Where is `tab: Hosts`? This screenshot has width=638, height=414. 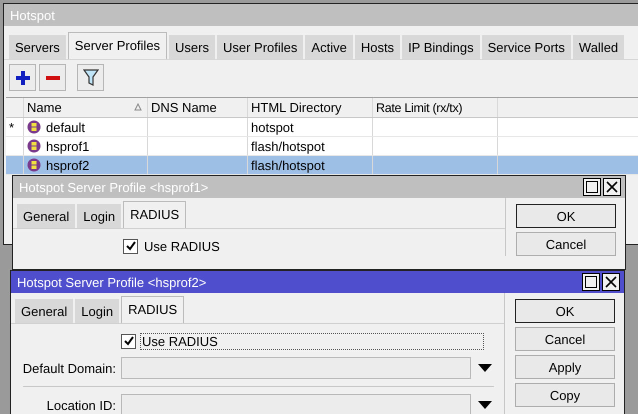 tab: Hosts is located at coordinates (377, 47).